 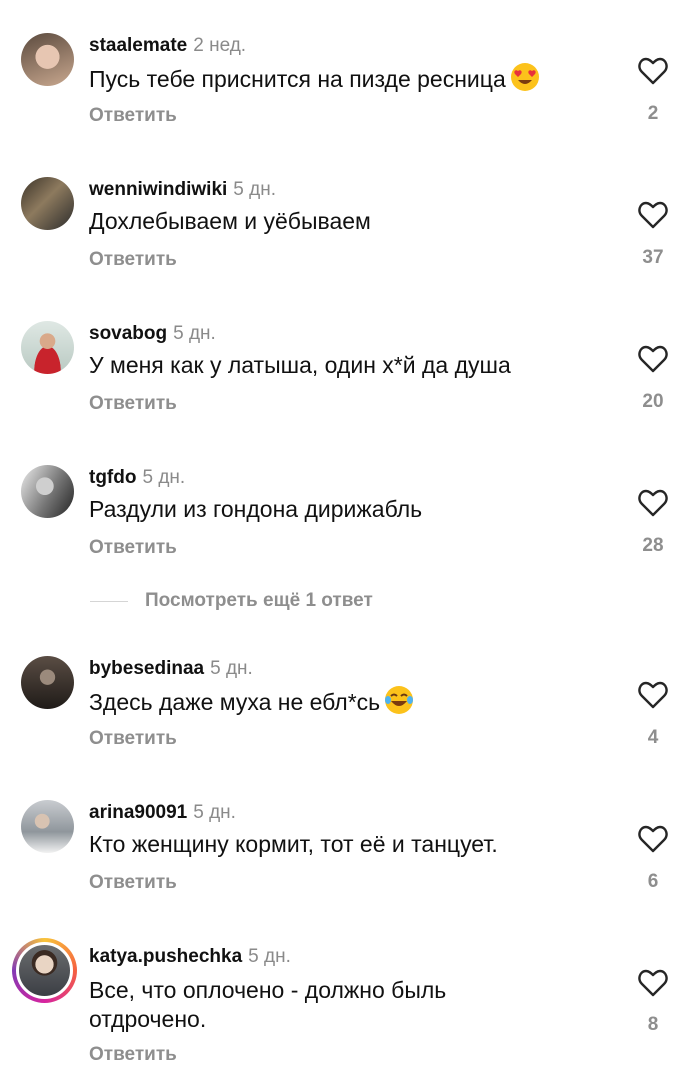 What do you see at coordinates (268, 990) in the screenshot?
I see `comment-text: Все, что оплочено - должно быль` at bounding box center [268, 990].